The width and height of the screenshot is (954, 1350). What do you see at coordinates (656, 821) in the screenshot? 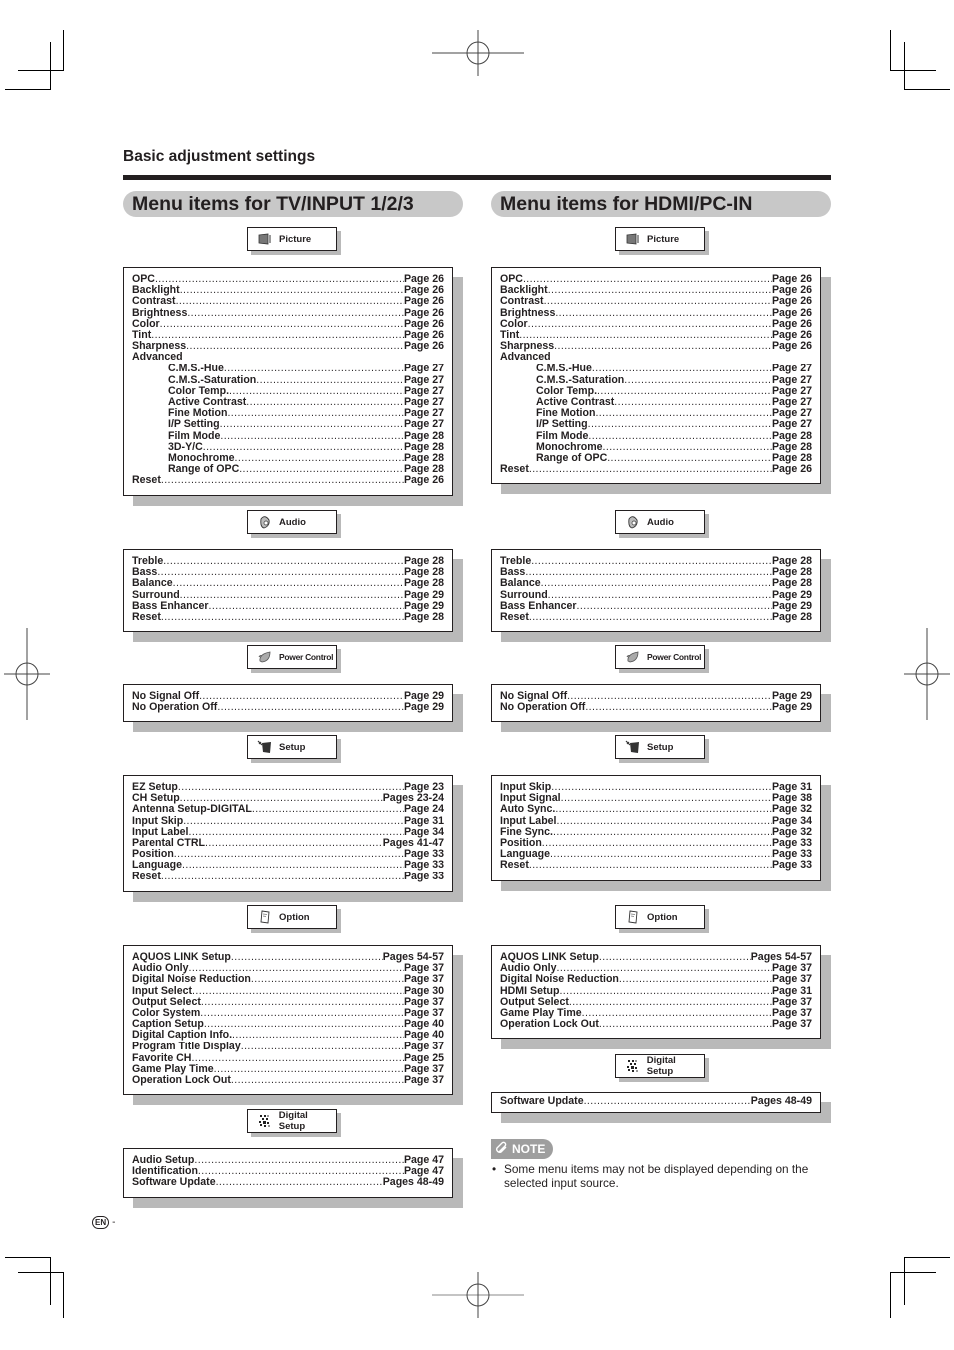
I see `menu-item-input-label: Input Label Page 34` at bounding box center [656, 821].